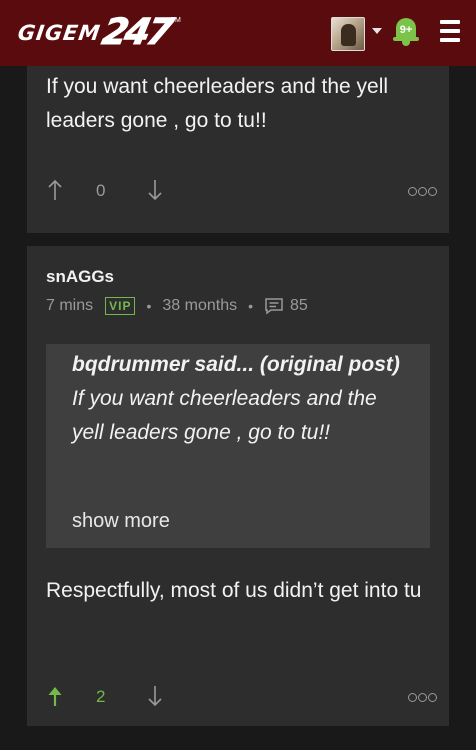 Image resolution: width=476 pixels, height=750 pixels. I want to click on logo-text: GIGEM, so click(59, 33).